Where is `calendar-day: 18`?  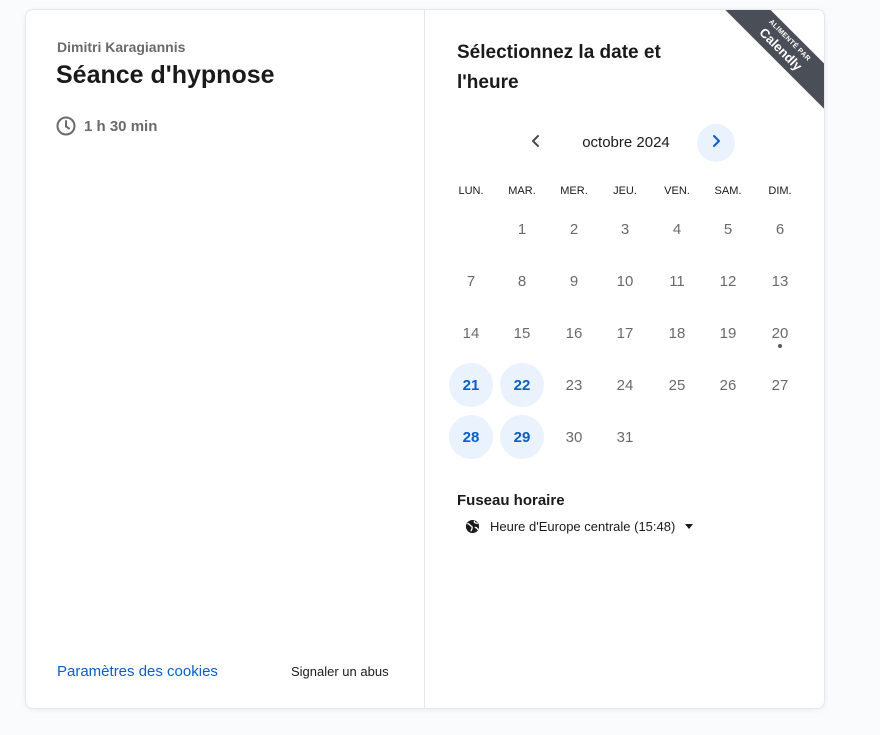
calendar-day: 18 is located at coordinates (677, 333).